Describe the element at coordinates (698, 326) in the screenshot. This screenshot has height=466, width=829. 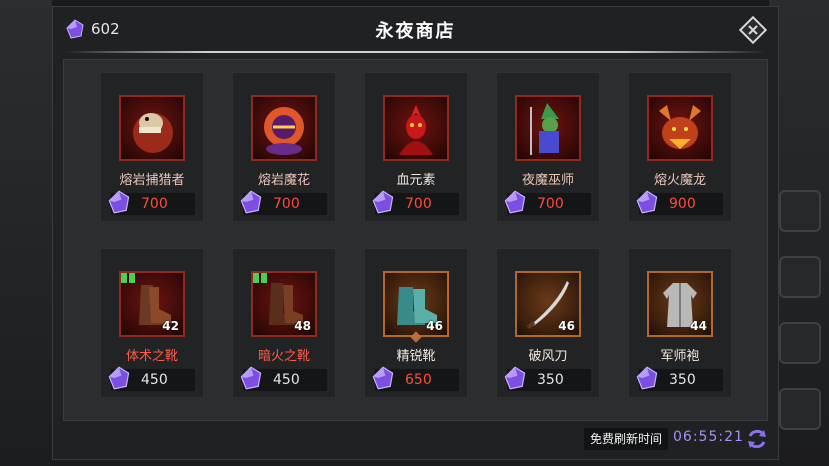
I see `item-level: 44` at that location.